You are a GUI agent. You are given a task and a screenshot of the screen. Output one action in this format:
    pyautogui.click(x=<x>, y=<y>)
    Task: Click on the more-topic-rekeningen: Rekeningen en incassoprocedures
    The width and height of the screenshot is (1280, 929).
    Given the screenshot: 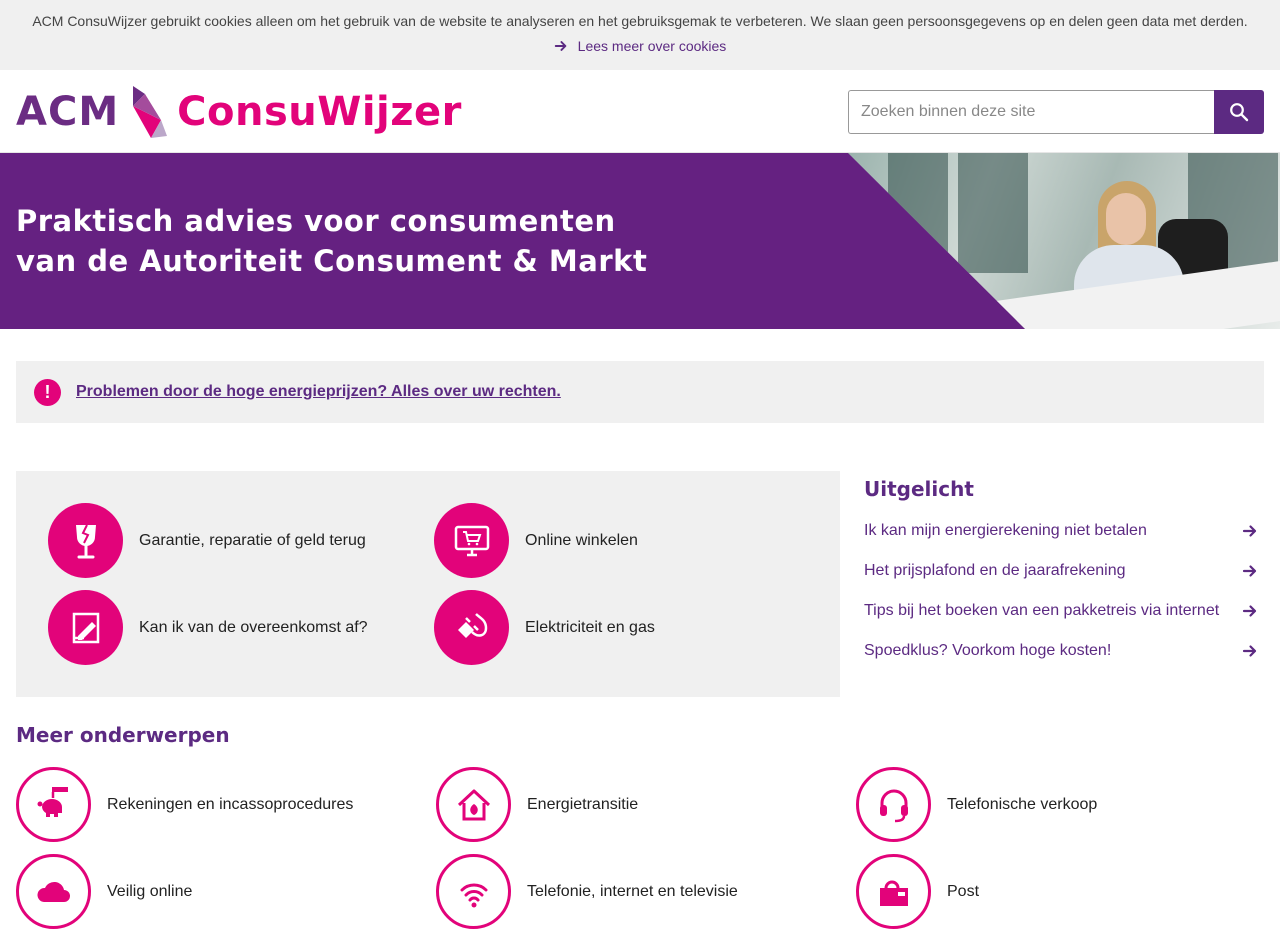 What is the action you would take?
    pyautogui.click(x=184, y=804)
    